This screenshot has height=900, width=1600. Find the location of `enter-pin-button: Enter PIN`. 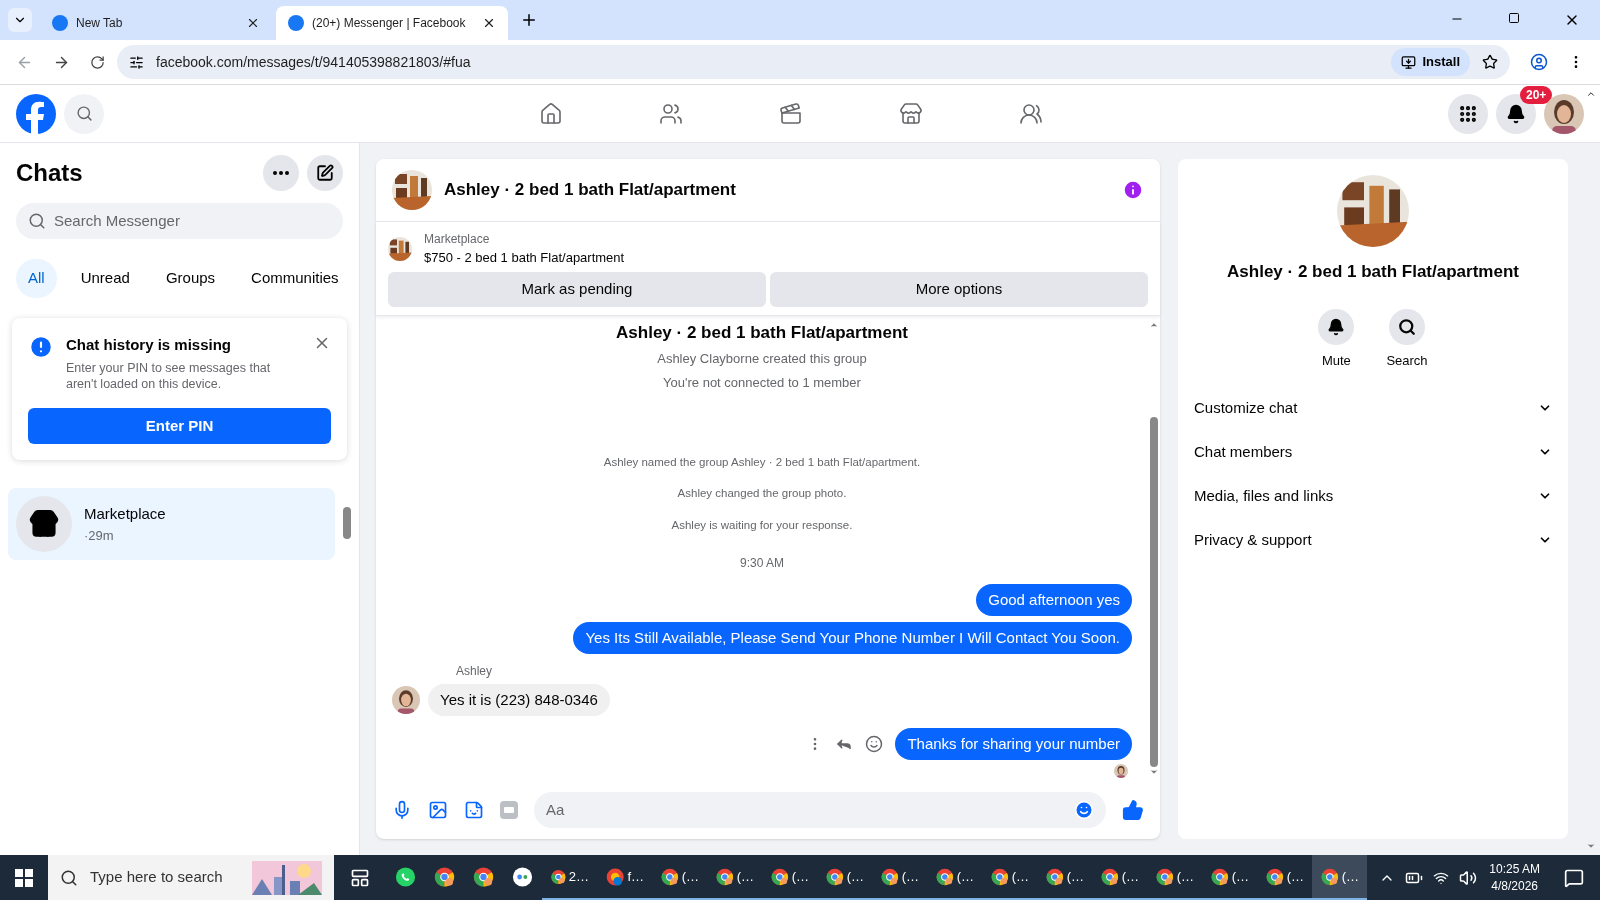

enter-pin-button: Enter PIN is located at coordinates (179, 426).